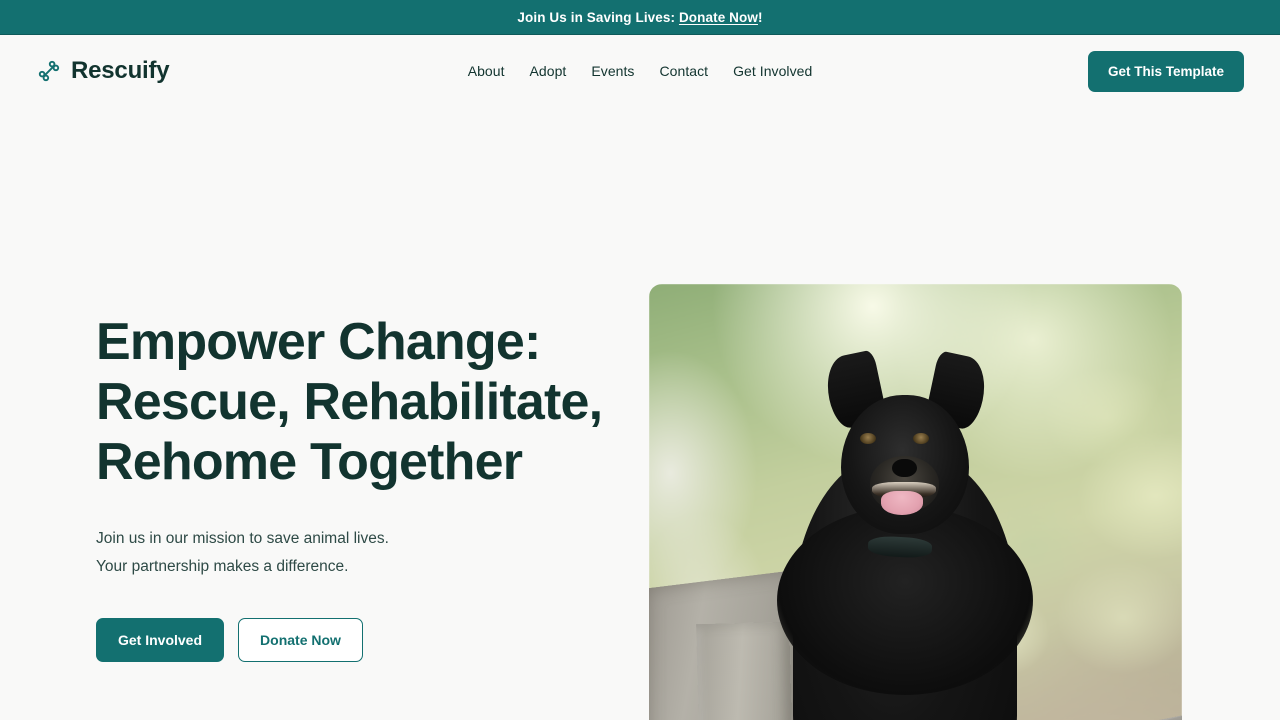 Image resolution: width=1280 pixels, height=720 pixels. I want to click on nav-item-about: About, so click(486, 71).